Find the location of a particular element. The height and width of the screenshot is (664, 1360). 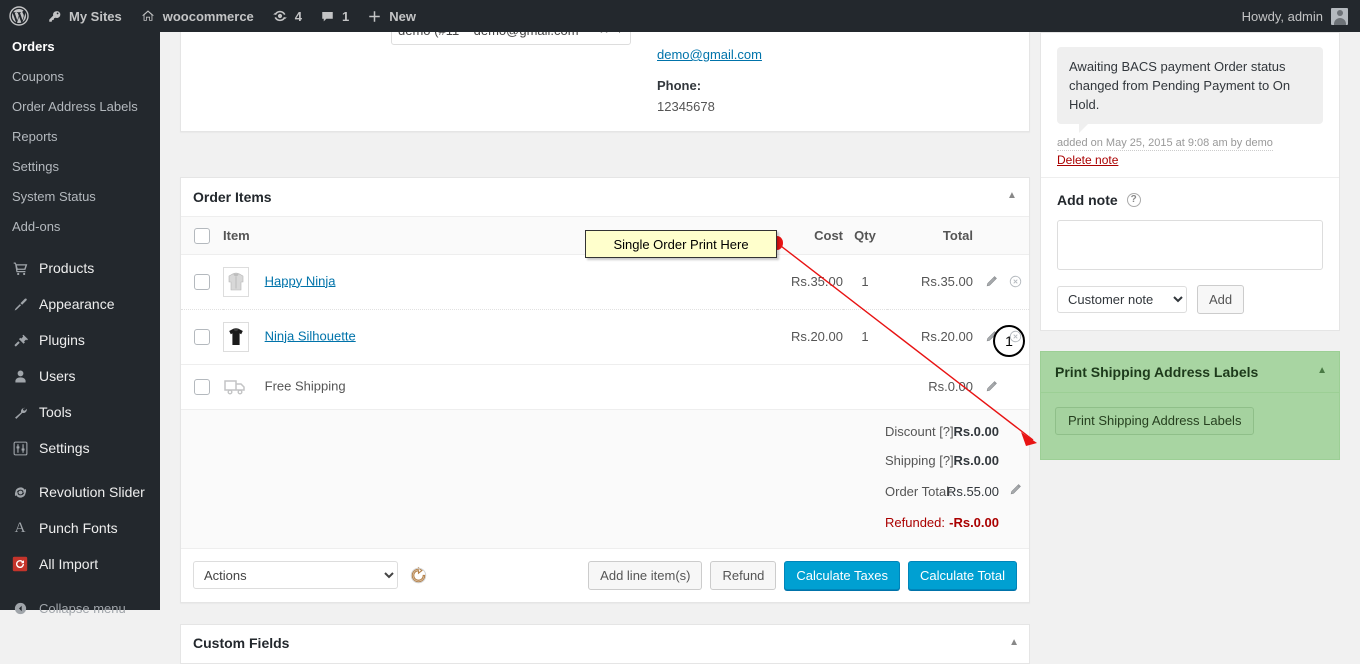

revisions-icon is located at coordinates (280, 16).